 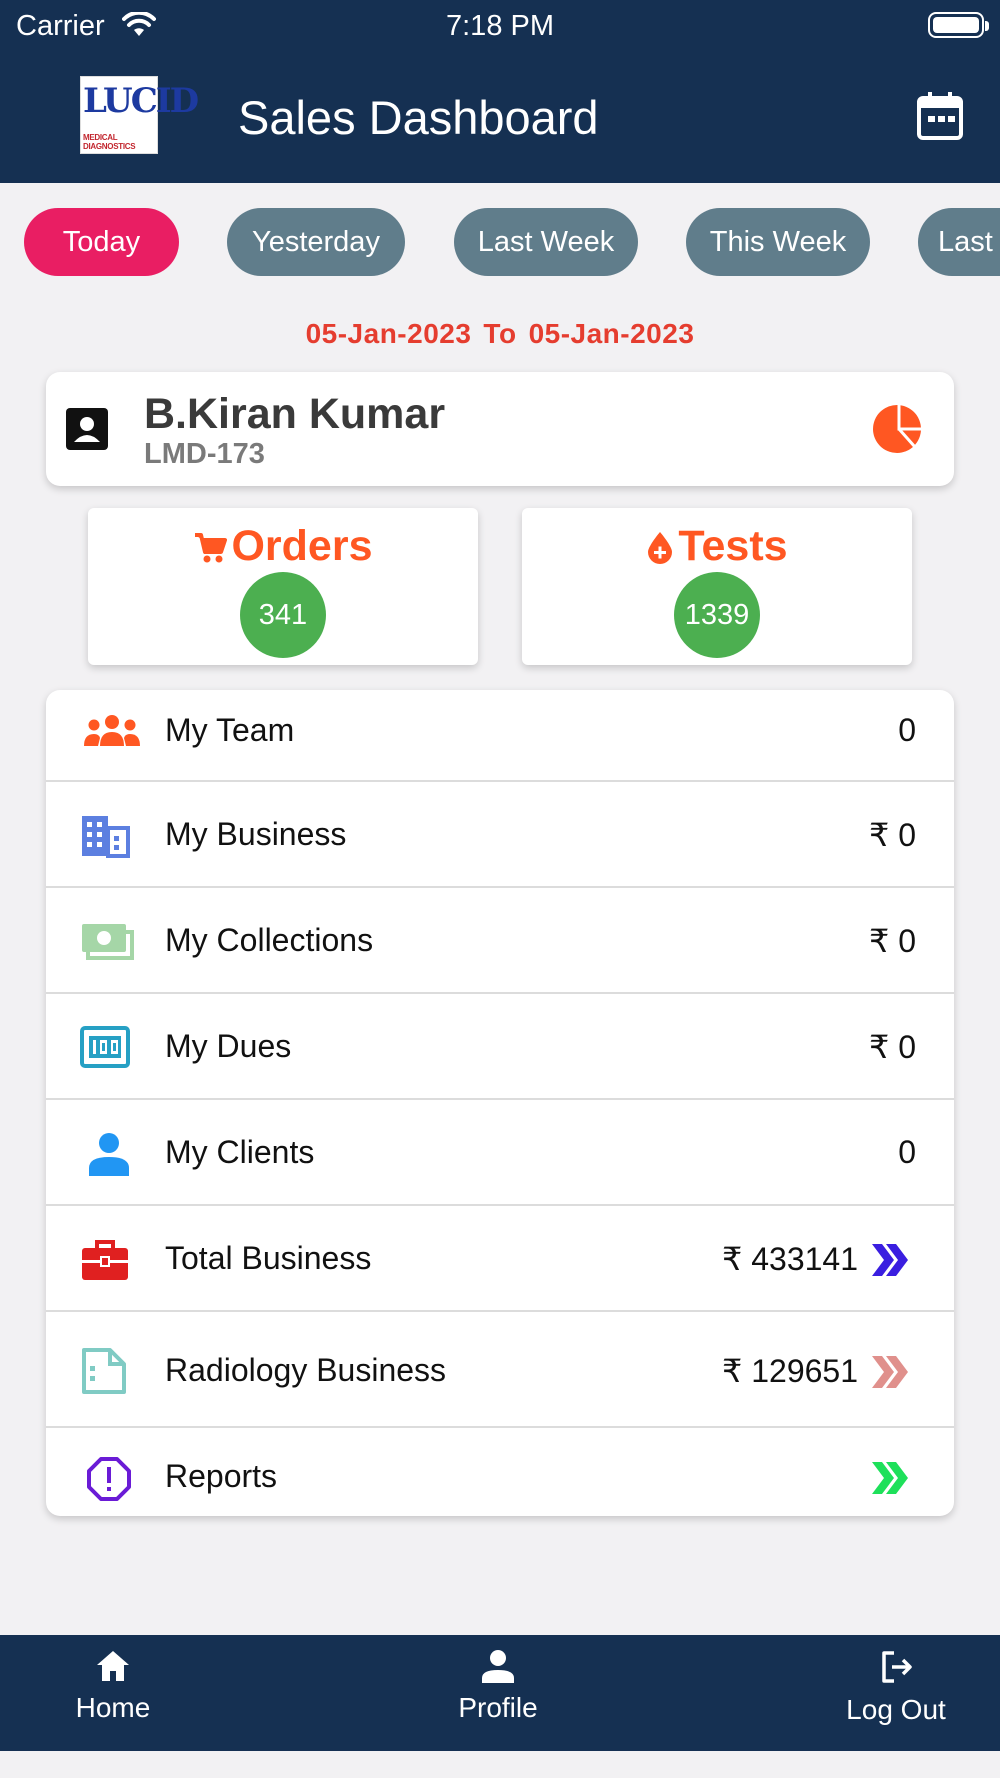 I want to click on logo-subtext: MEDICAL DIAGNOSTICS, so click(x=109, y=142).